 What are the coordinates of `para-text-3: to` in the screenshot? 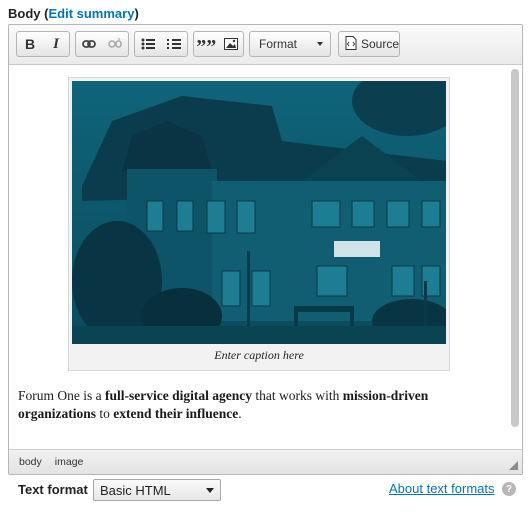 It's located at (105, 413).